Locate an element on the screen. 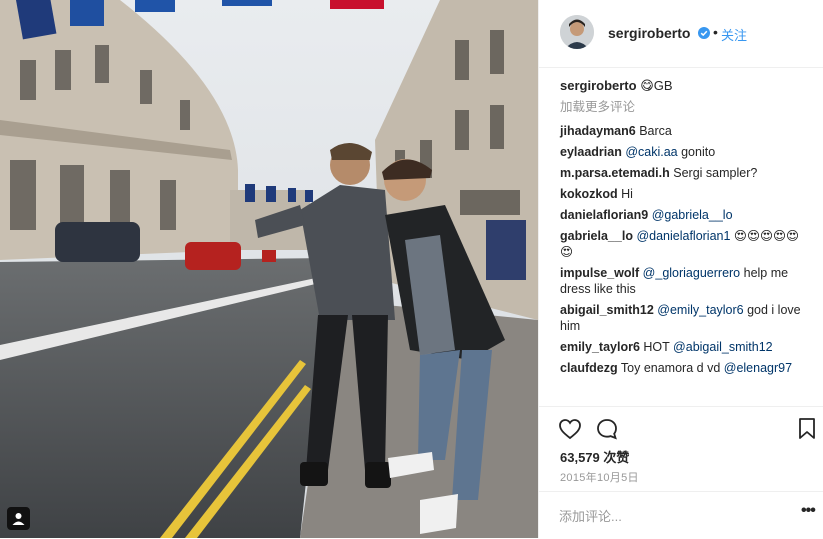 The width and height of the screenshot is (823, 539). post-caption: sergiroberto 😋GB is located at coordinates (686, 86).